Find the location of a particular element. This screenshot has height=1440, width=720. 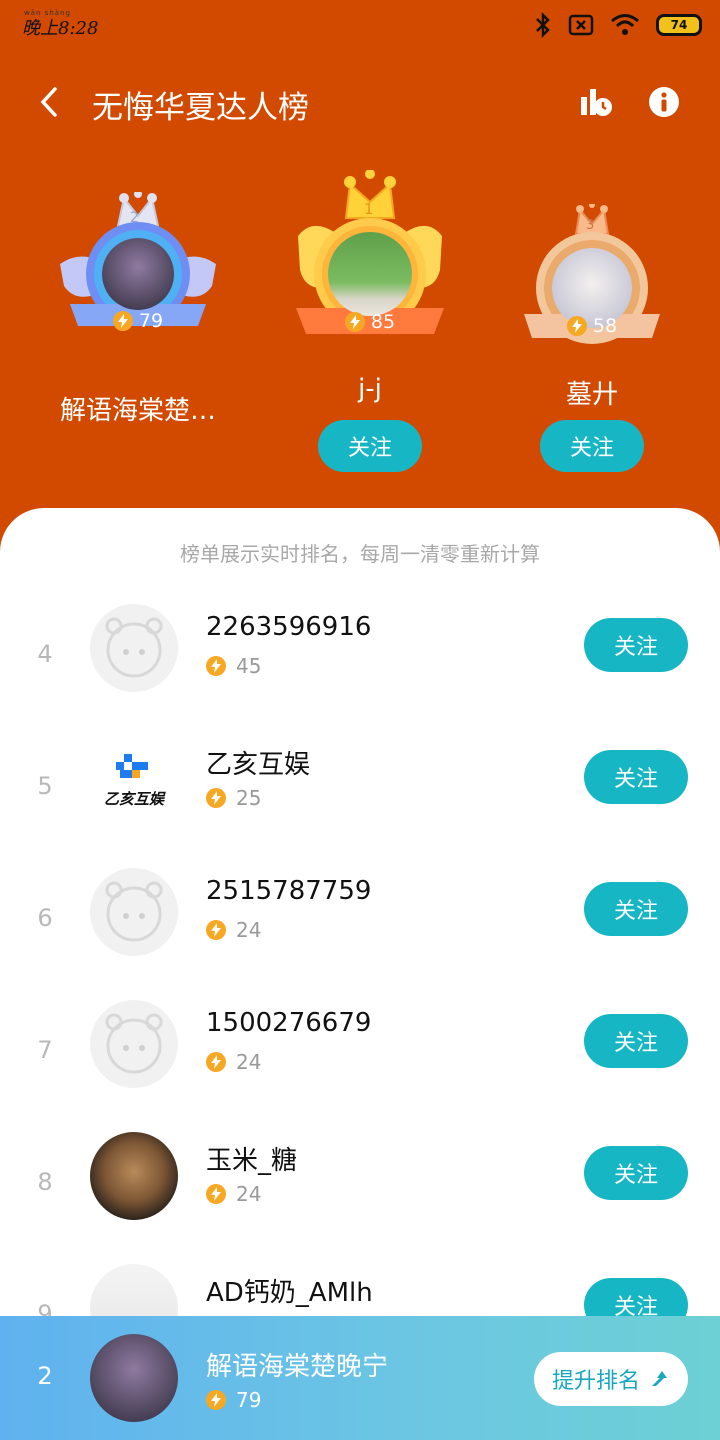

app-header: 无悔华夏达人榜 is located at coordinates (360, 102).